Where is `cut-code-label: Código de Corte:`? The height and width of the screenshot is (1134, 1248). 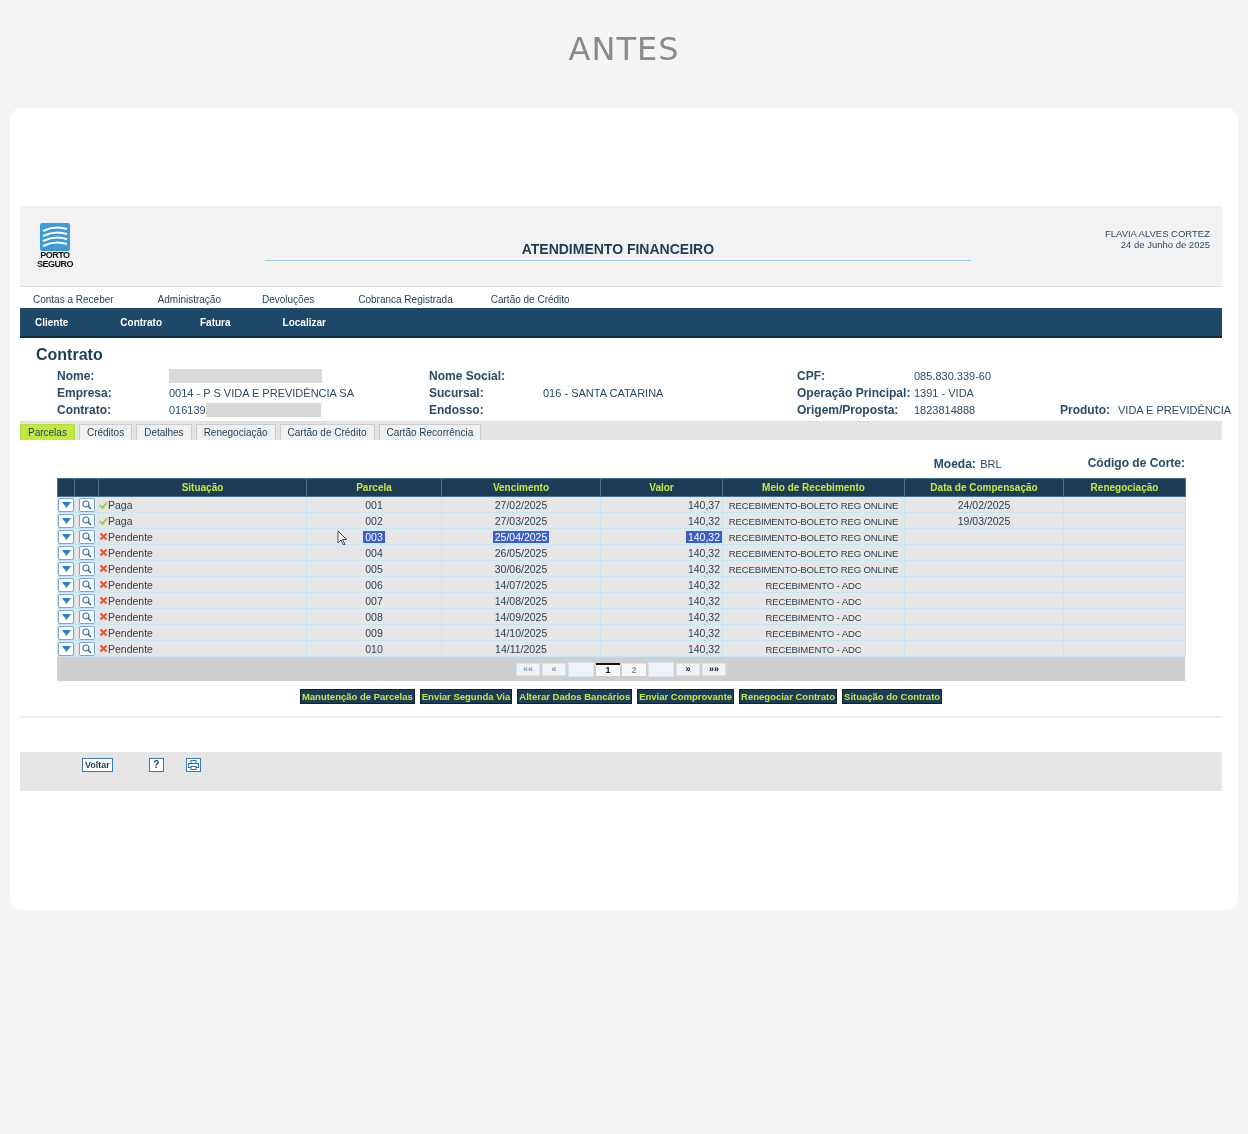 cut-code-label: Código de Corte: is located at coordinates (1136, 463).